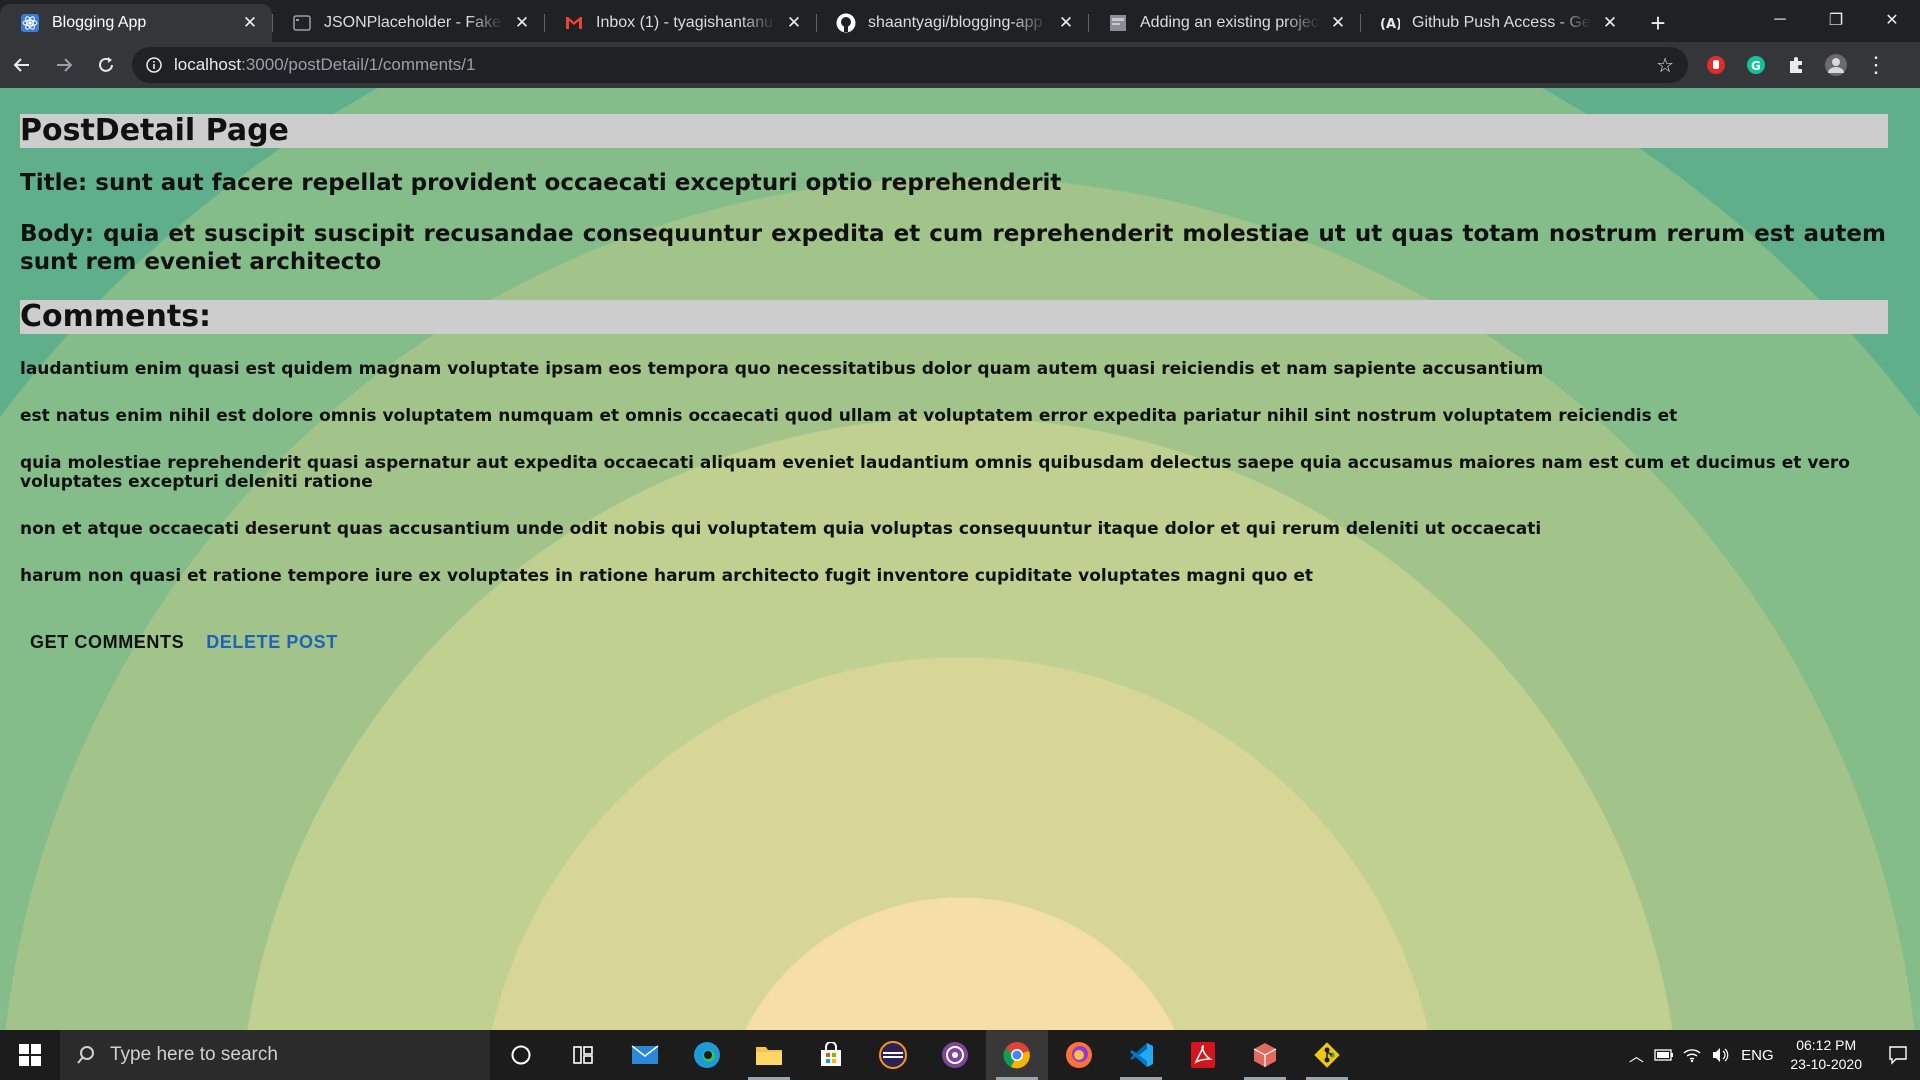  Describe the element at coordinates (1692, 1055) in the screenshot. I see `wifi-icon` at that location.